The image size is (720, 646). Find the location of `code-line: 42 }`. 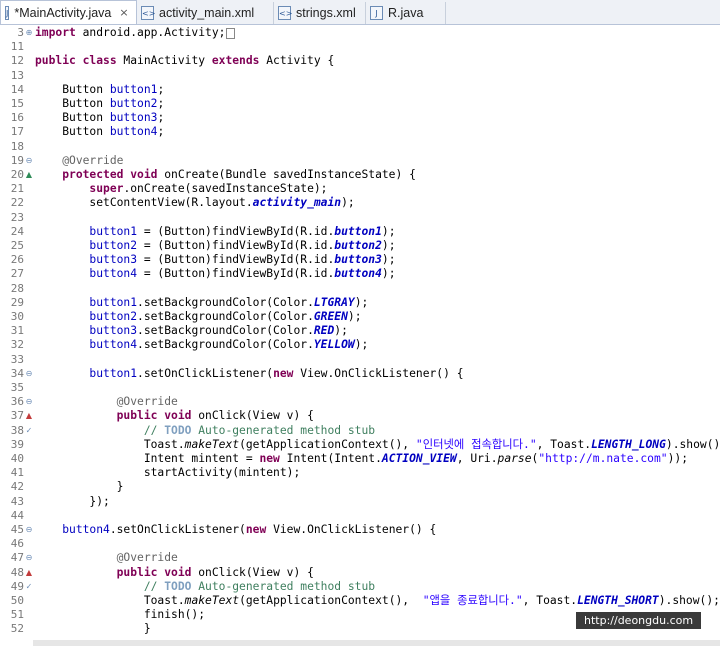

code-line: 42 } is located at coordinates (360, 487).